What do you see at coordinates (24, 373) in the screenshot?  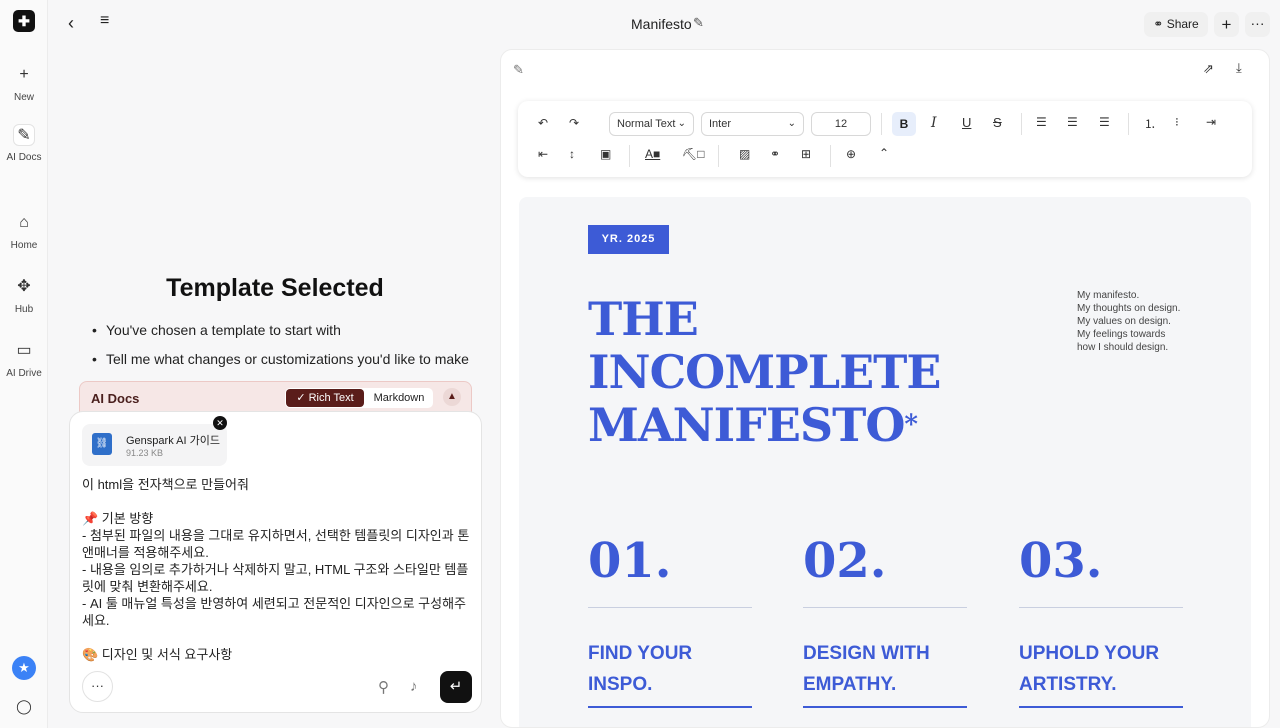 I see `rail-item-label: AI Drive` at bounding box center [24, 373].